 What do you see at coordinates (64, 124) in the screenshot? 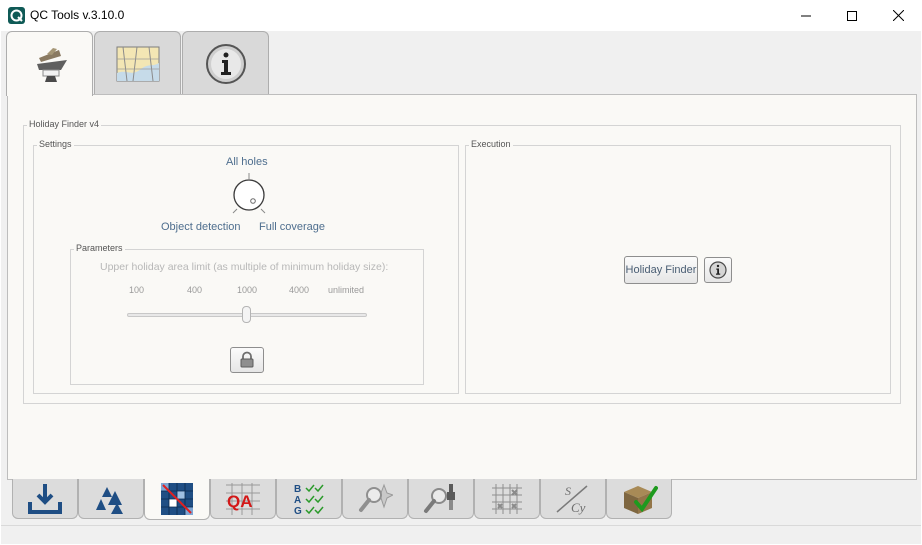
I see `group-title: Holiday Finder v4` at bounding box center [64, 124].